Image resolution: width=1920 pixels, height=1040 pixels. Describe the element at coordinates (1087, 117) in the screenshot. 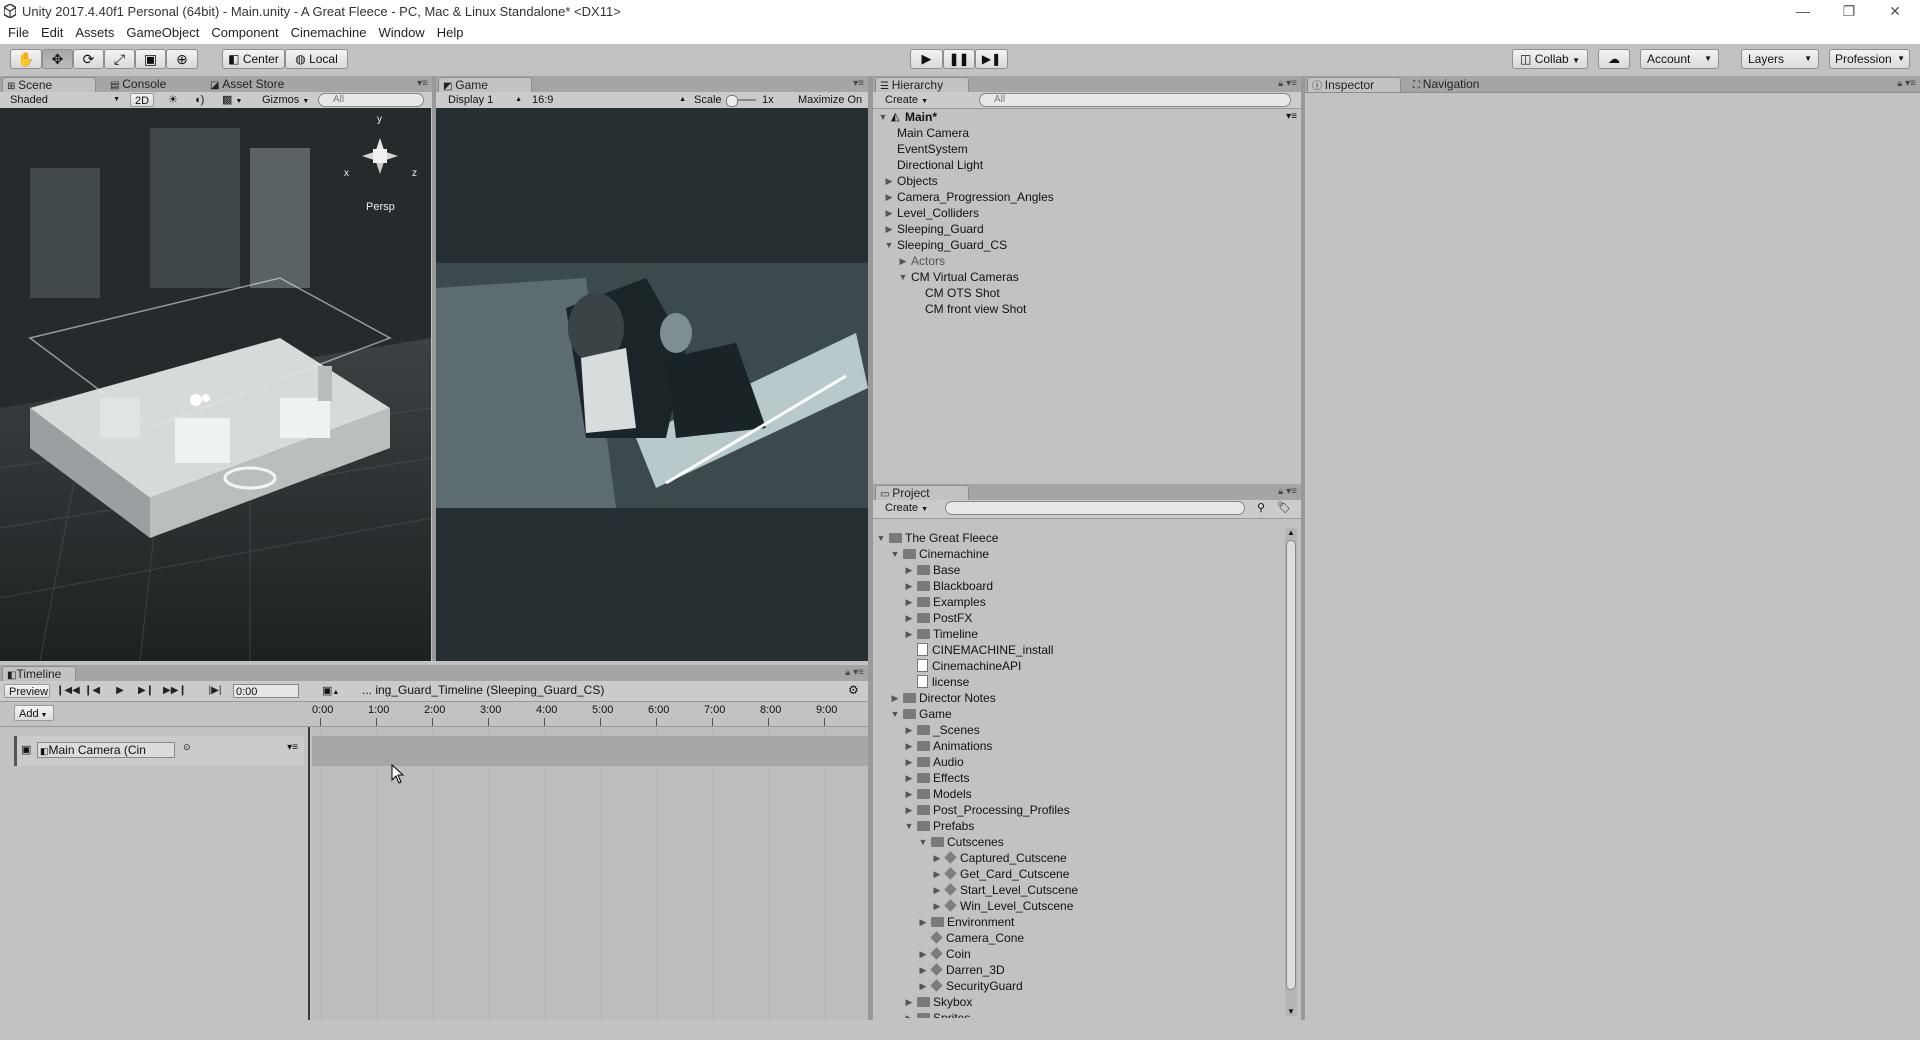

I see `scene-root-row: ▼ ◭ Main* ▾≡` at that location.